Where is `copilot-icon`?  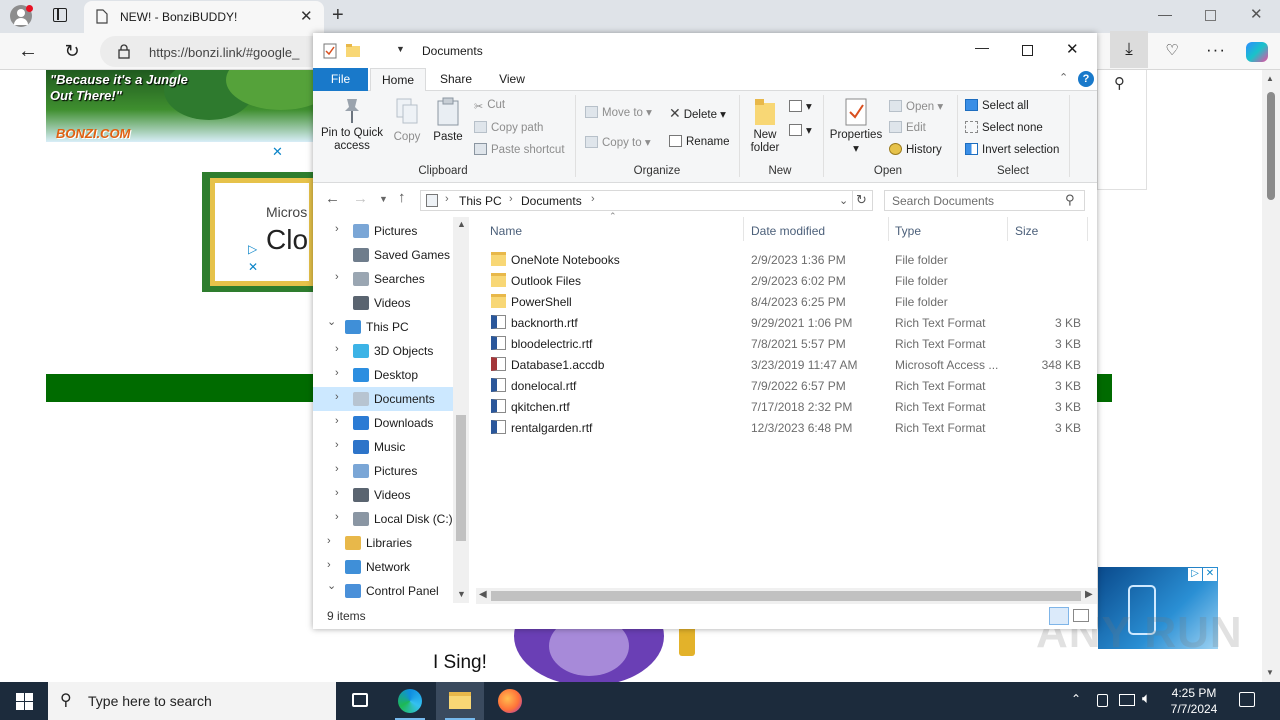
copilot-icon is located at coordinates (1257, 52).